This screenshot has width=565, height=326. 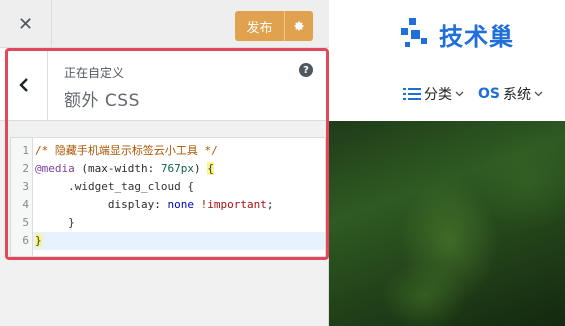 What do you see at coordinates (233, 204) in the screenshot?
I see `code-important: !important` at bounding box center [233, 204].